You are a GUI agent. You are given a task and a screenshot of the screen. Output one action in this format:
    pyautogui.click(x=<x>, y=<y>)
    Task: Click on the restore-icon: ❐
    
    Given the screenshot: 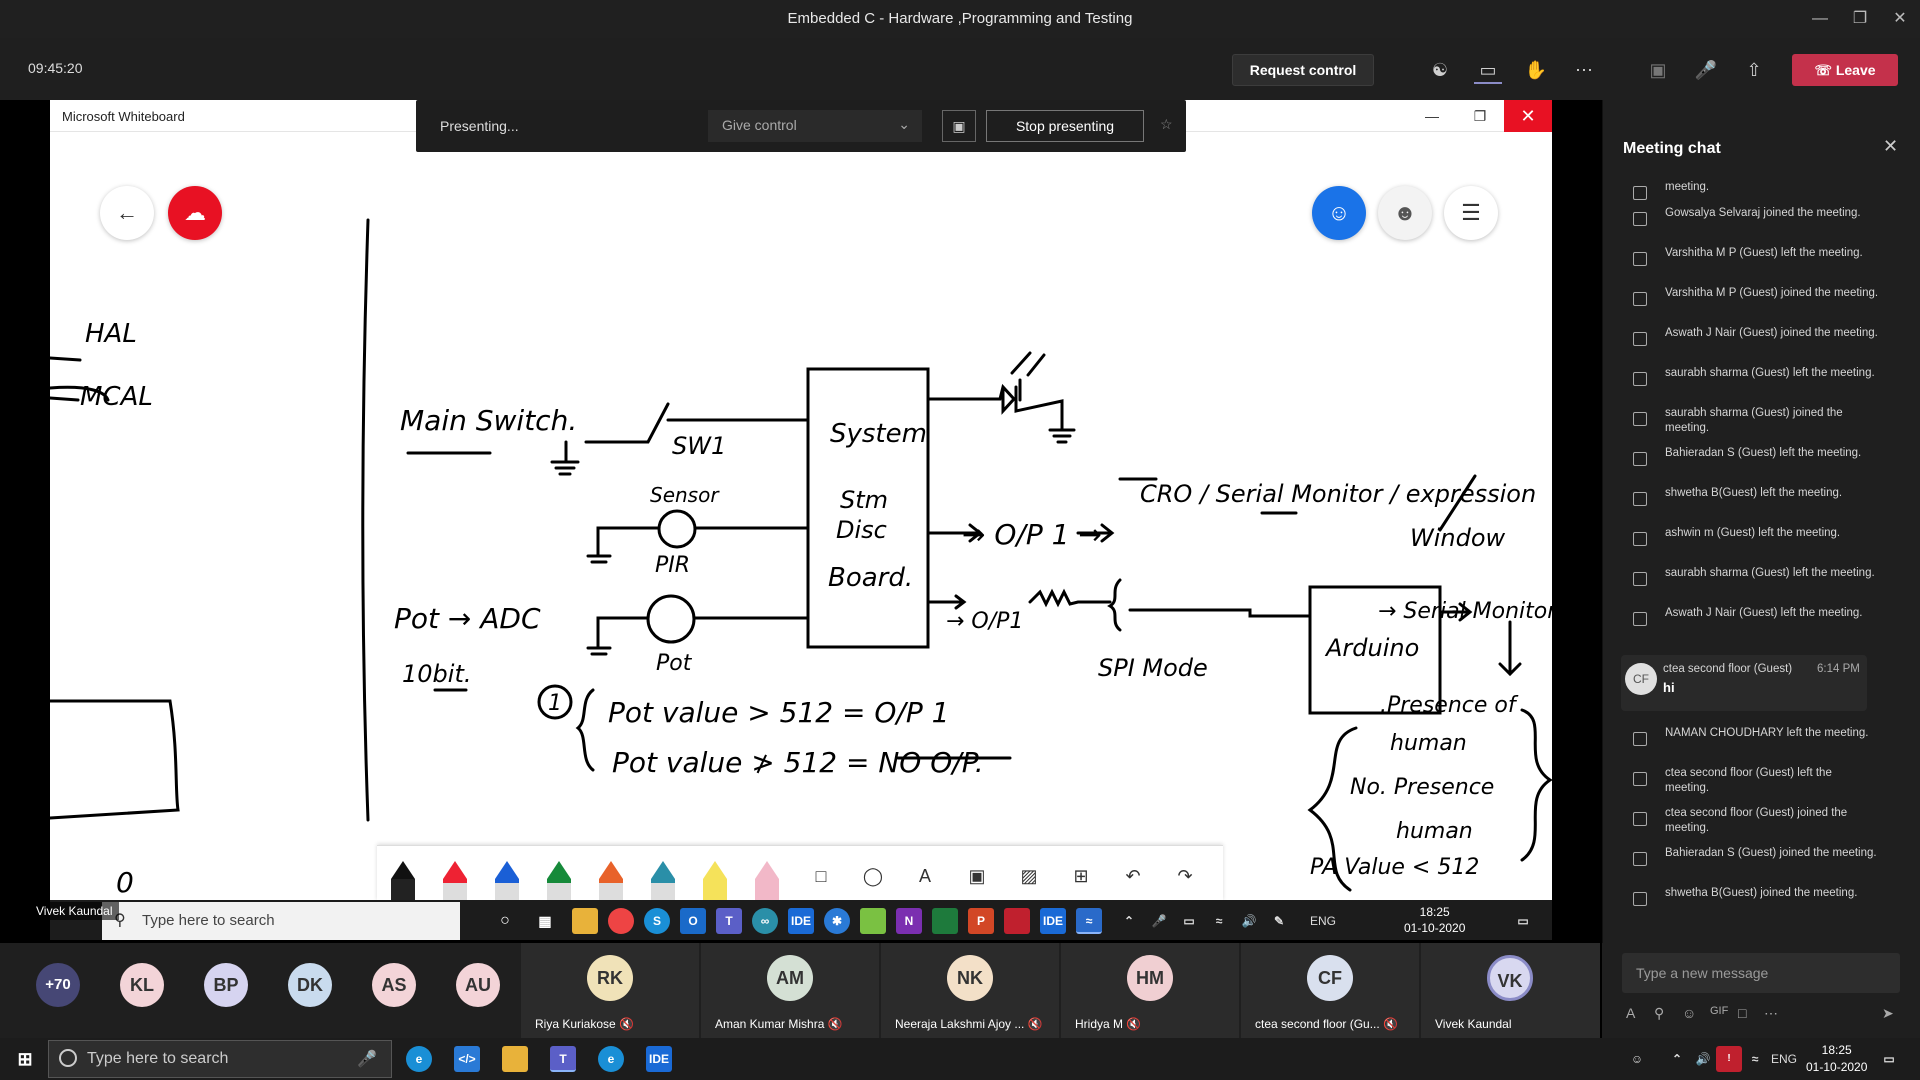 What is the action you would take?
    pyautogui.click(x=1860, y=19)
    